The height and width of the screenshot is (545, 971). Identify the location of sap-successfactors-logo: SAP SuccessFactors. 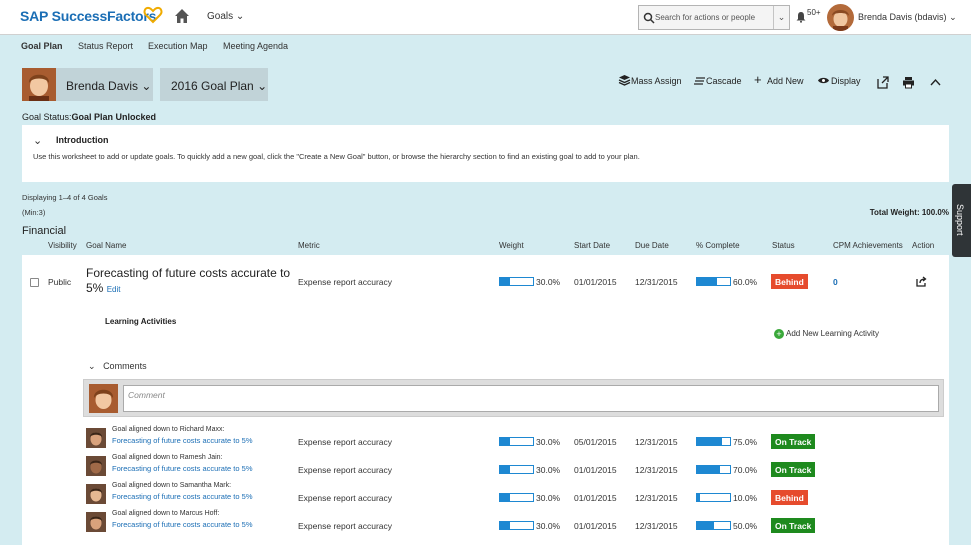
(88, 16).